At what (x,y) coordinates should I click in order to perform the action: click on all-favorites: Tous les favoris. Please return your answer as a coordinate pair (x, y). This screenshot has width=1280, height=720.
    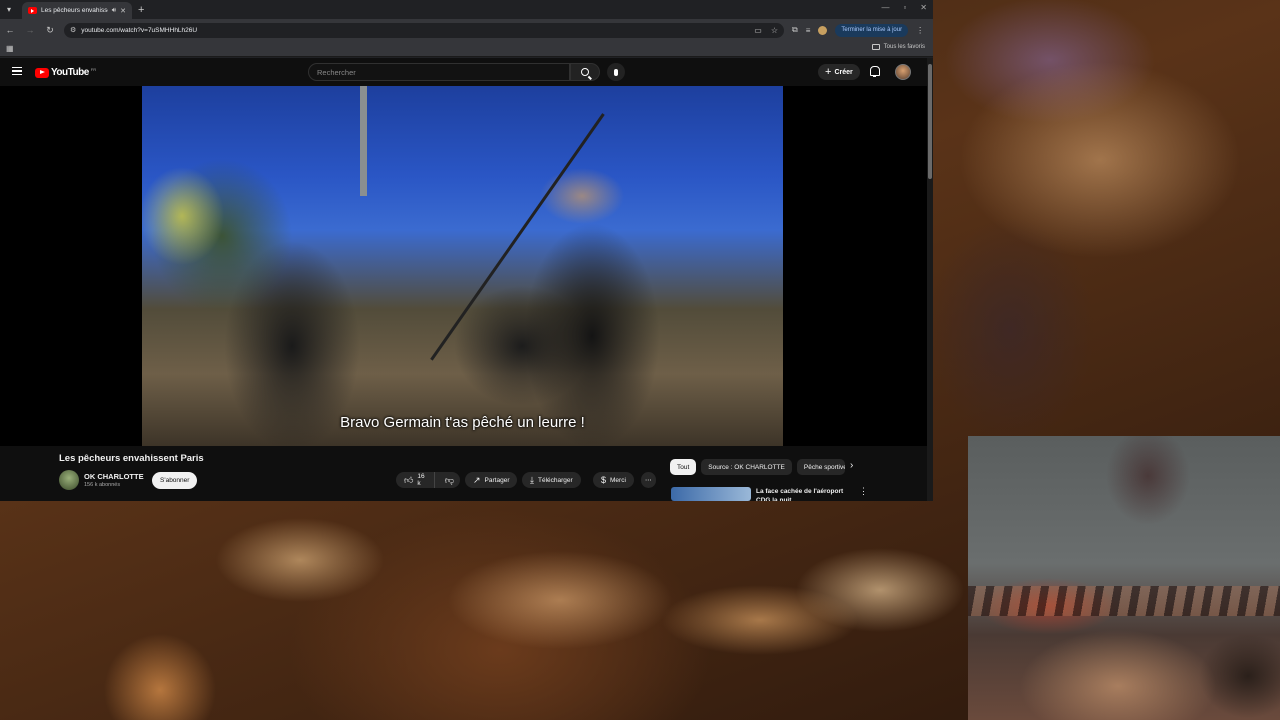
    Looking at the image, I should click on (898, 47).